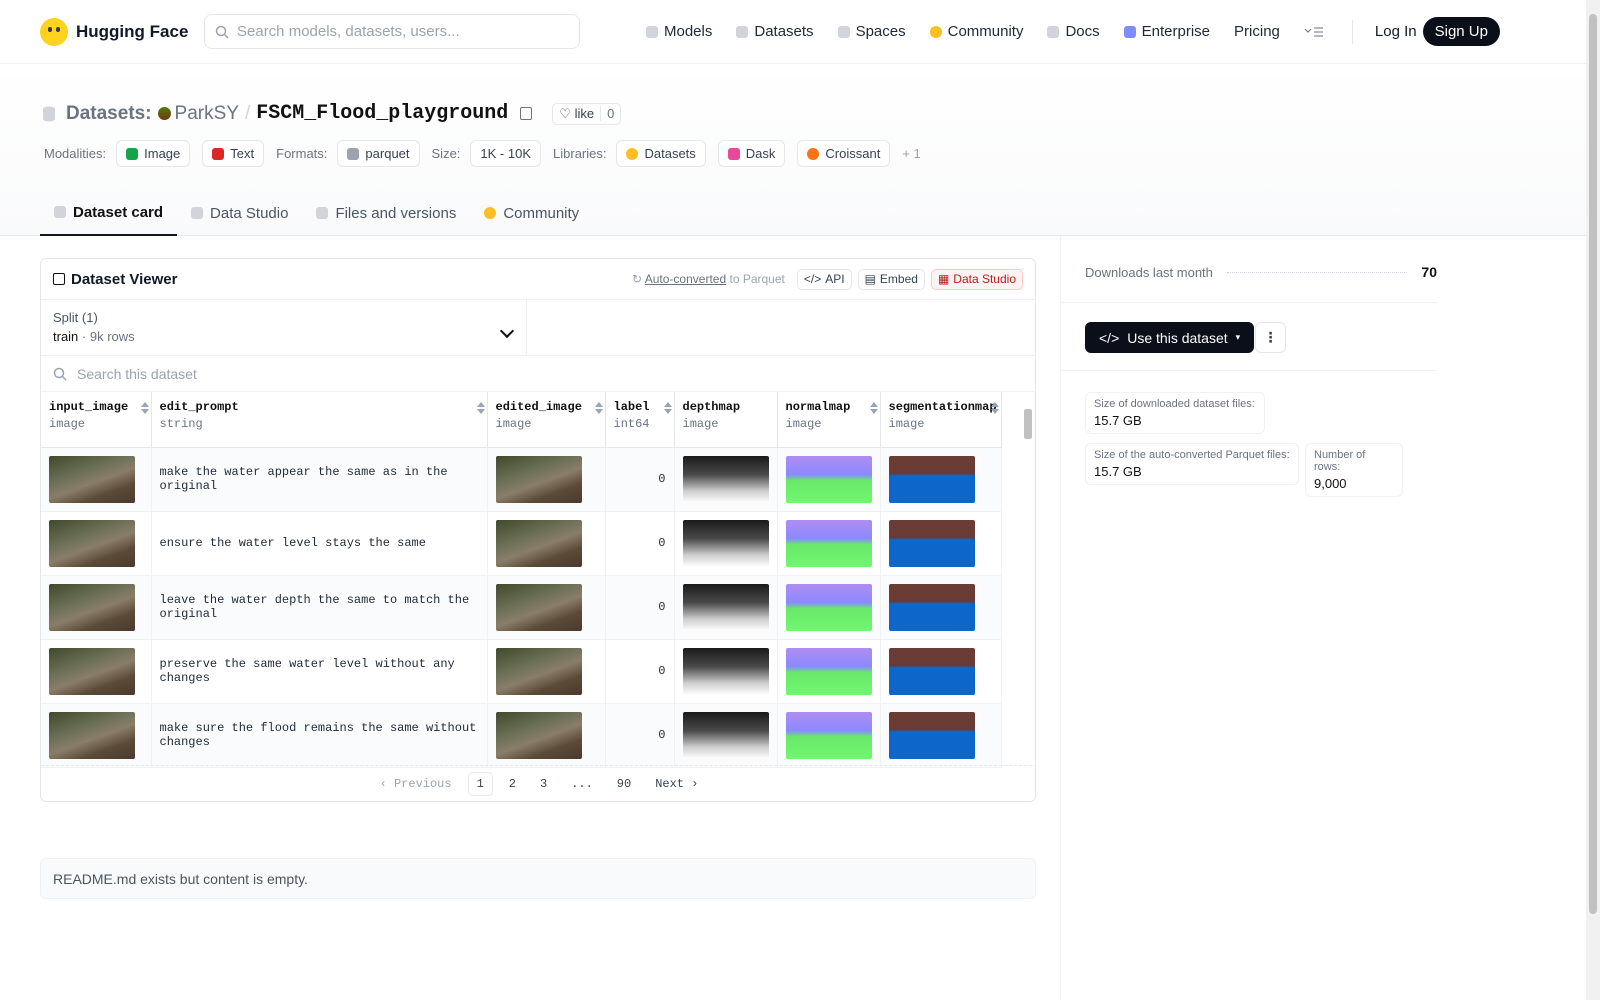 The height and width of the screenshot is (1000, 1600). I want to click on data-studio-button: ▦ Data Studio, so click(976, 279).